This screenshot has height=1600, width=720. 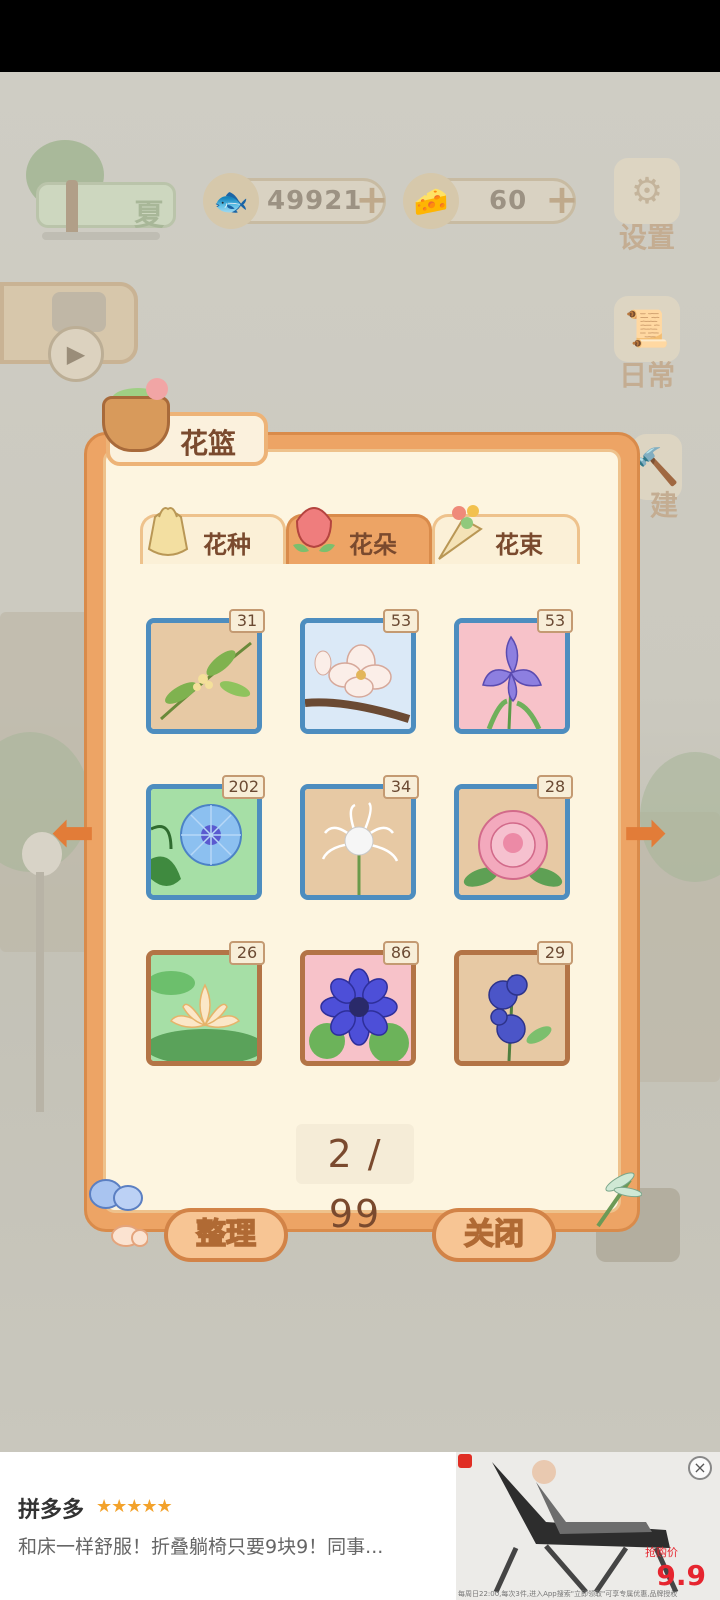 What do you see at coordinates (519, 545) in the screenshot?
I see `tab-bouquets-label: 花束` at bounding box center [519, 545].